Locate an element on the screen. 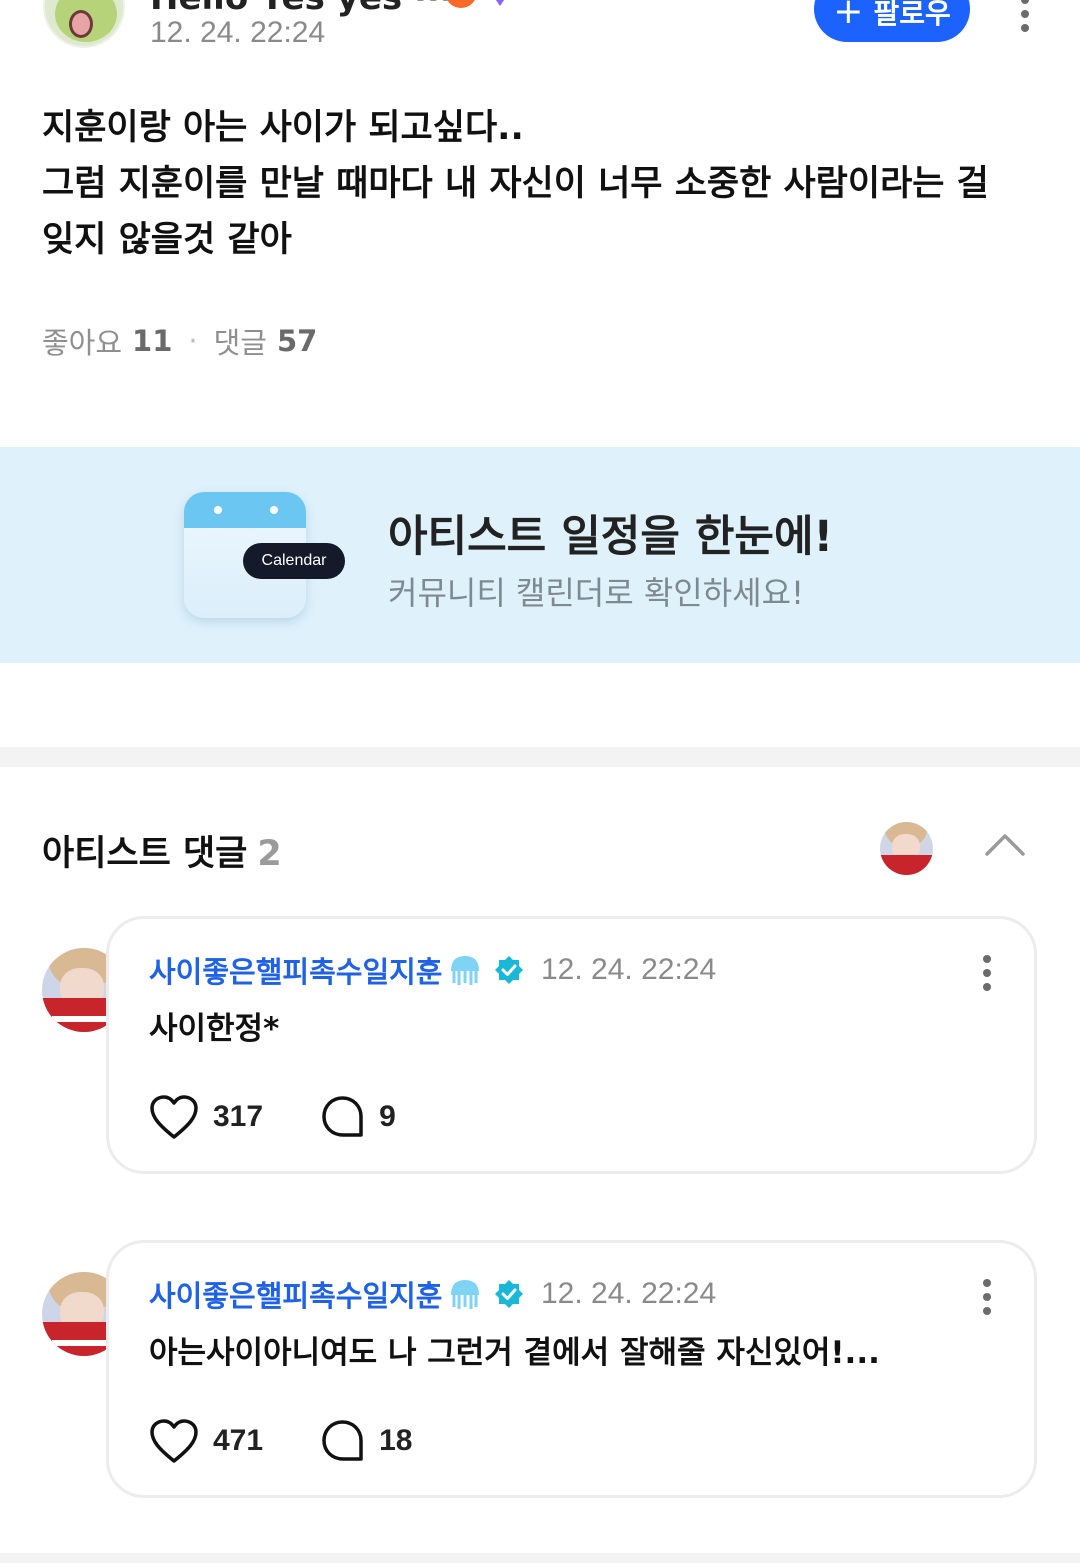 The image size is (1080, 1563). fire-badge-icon is located at coordinates (461, 4).